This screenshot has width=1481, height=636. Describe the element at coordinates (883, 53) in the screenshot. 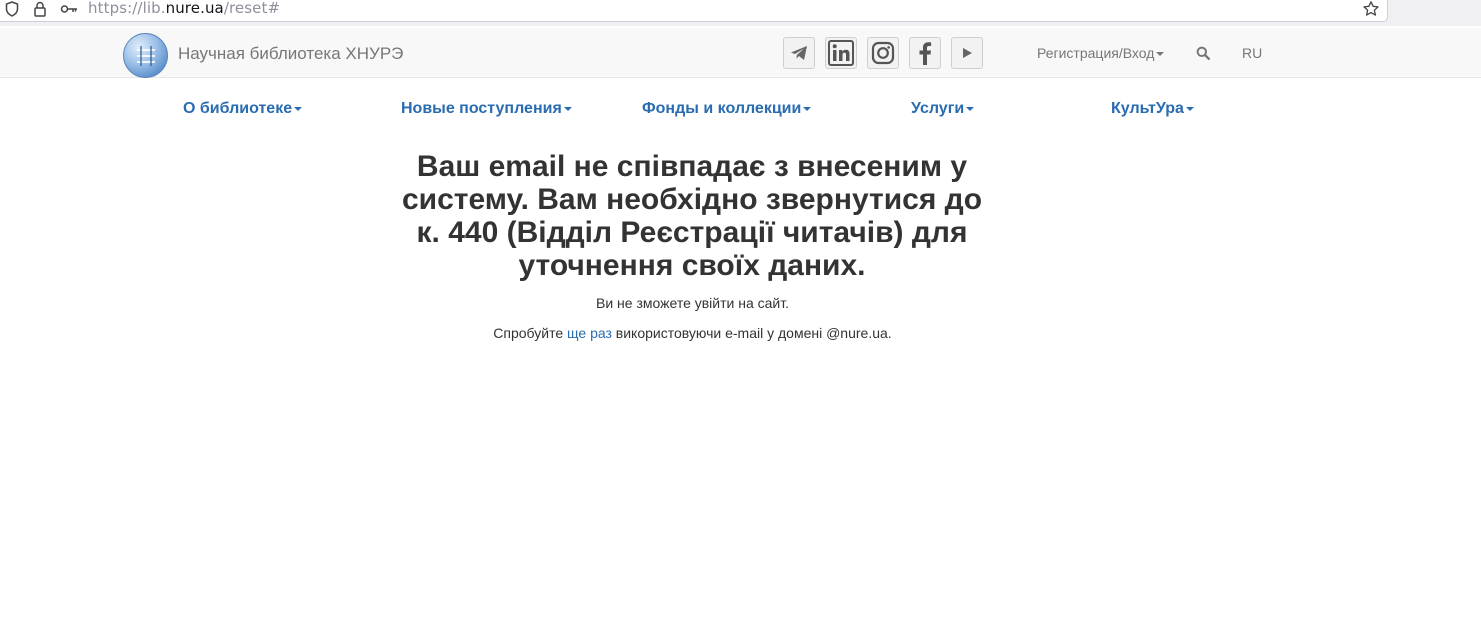

I see `instagram-icon` at that location.